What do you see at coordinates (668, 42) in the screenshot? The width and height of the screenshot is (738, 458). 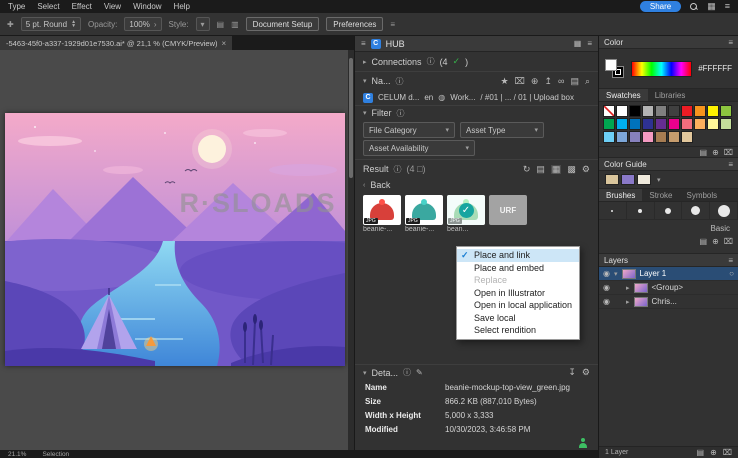 I see `color-panel-header: Color ≡` at bounding box center [668, 42].